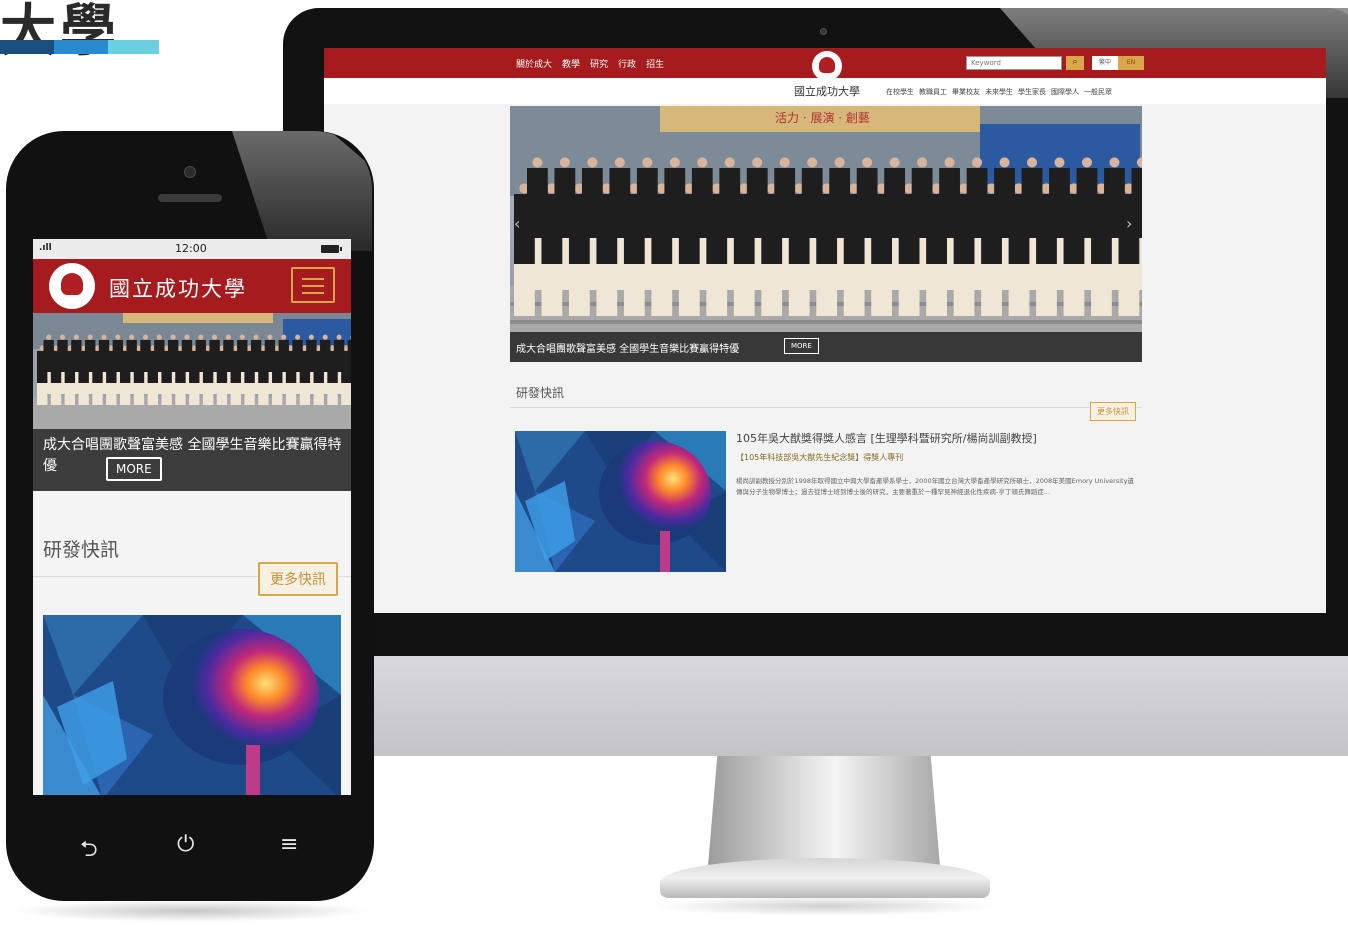  Describe the element at coordinates (1075, 63) in the screenshot. I see `search-icon: ⌕` at that location.